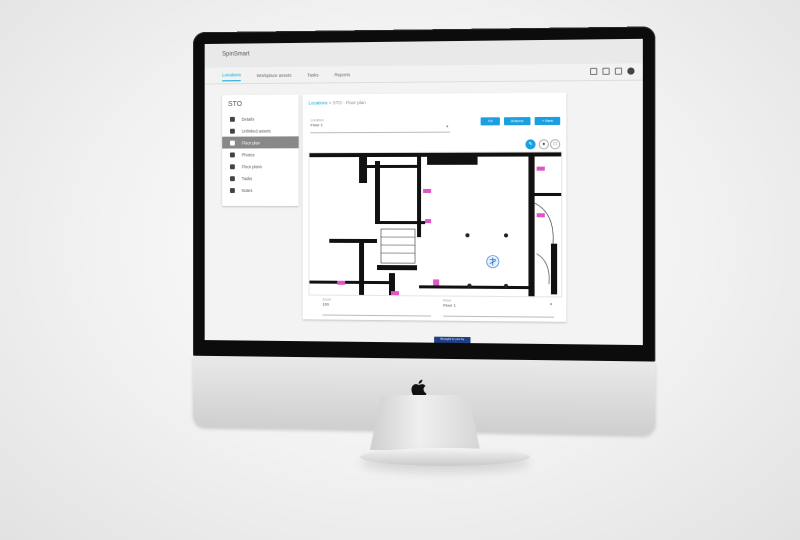 The width and height of the screenshot is (800, 540). I want to click on fit-button: Fit, so click(490, 121).